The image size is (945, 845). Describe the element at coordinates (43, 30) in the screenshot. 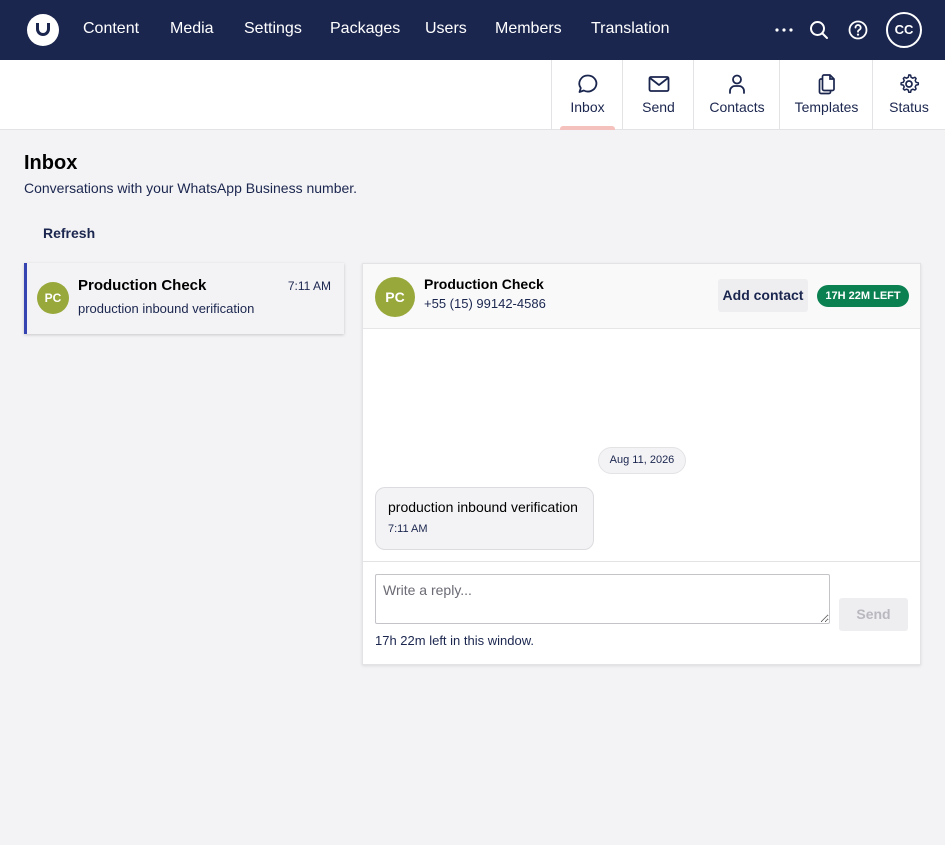

I see `umbraco-logo-icon` at that location.